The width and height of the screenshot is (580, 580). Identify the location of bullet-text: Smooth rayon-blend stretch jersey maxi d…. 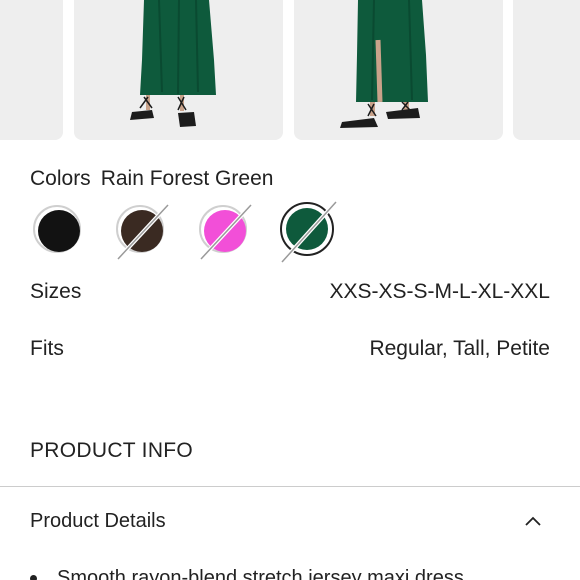
(260, 573).